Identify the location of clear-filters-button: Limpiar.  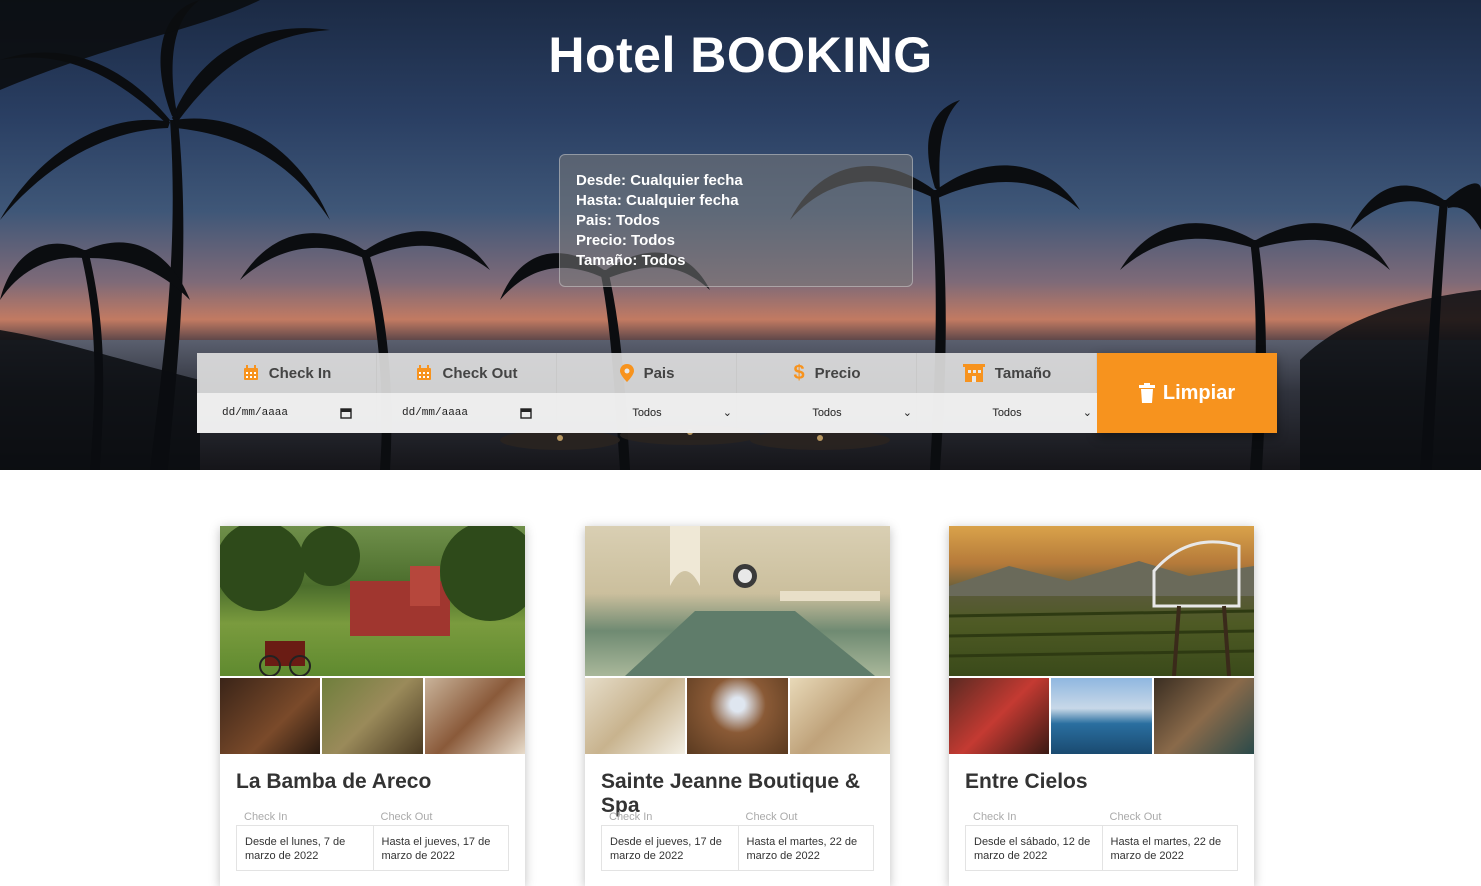
(1187, 393).